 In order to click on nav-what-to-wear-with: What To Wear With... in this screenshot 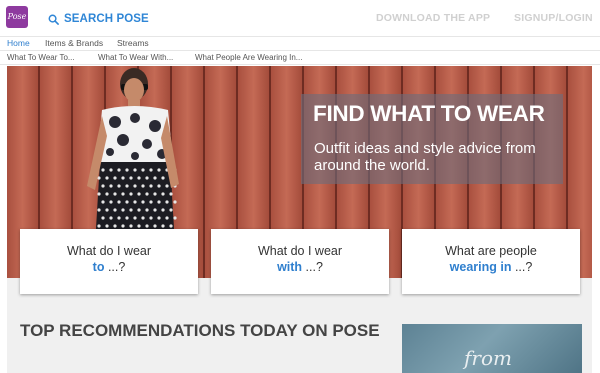, I will do `click(135, 57)`.